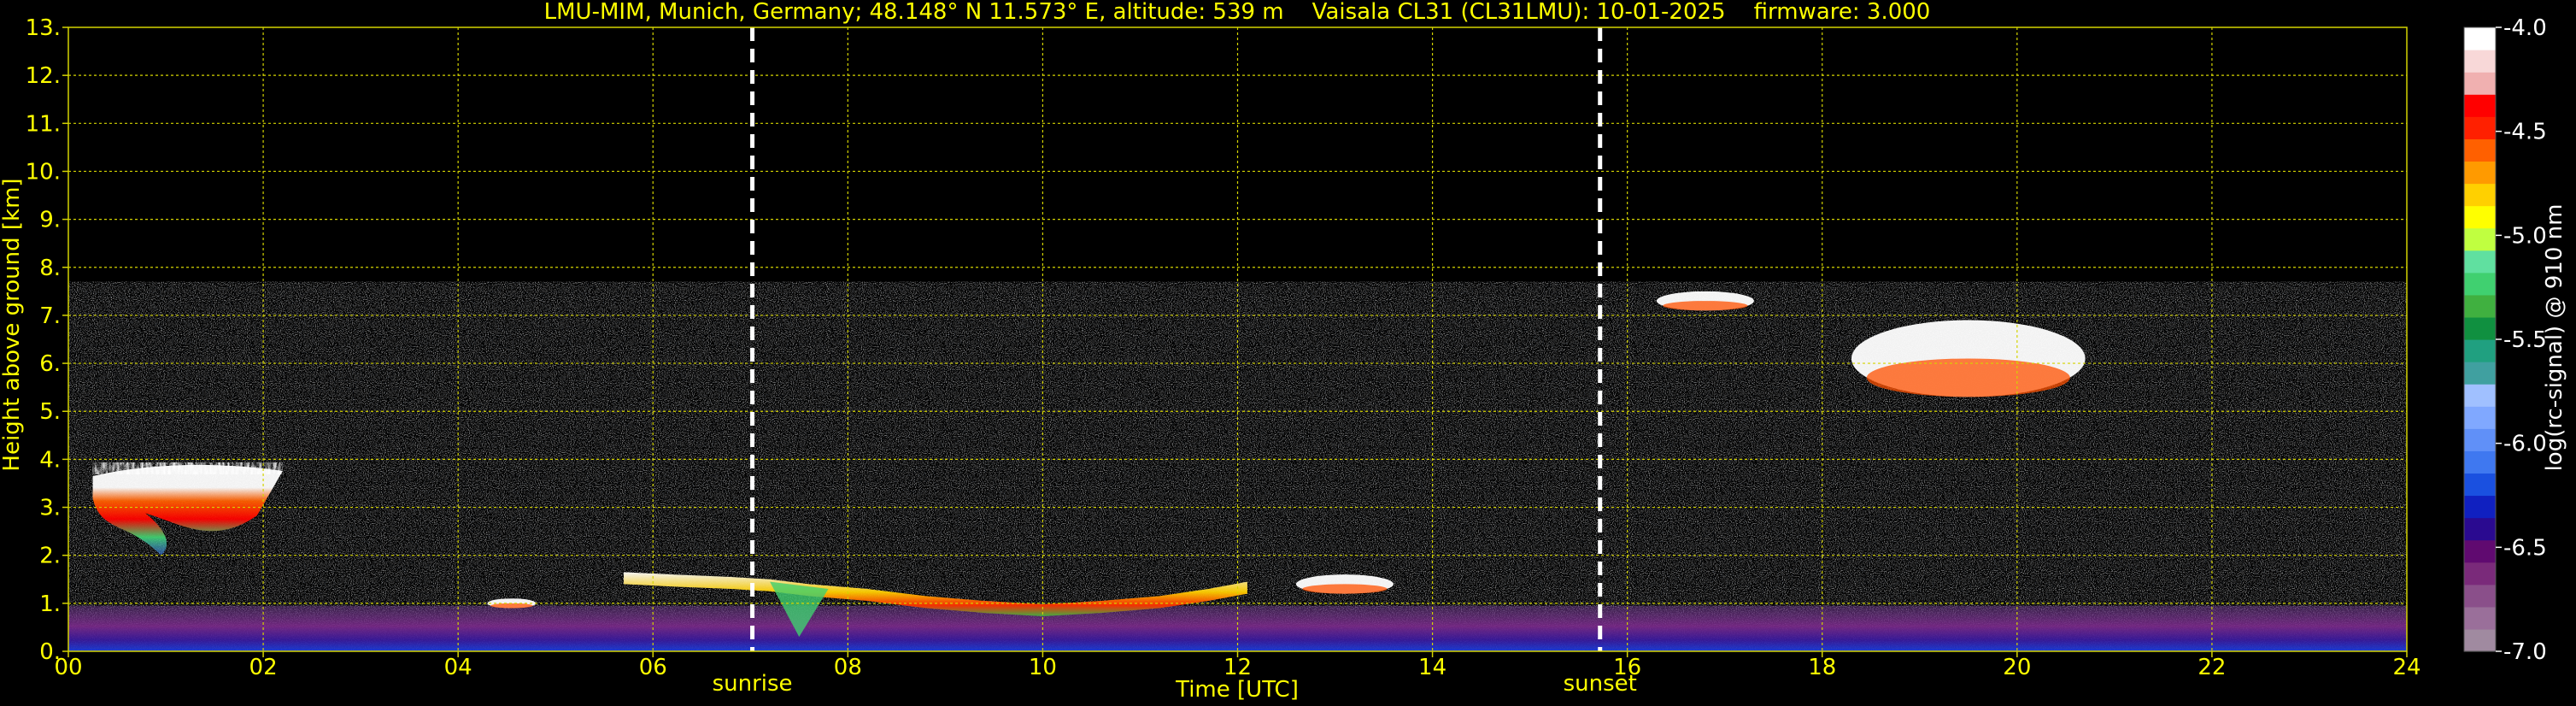  What do you see at coordinates (50, 364) in the screenshot?
I see `y-tick-label: 6.` at bounding box center [50, 364].